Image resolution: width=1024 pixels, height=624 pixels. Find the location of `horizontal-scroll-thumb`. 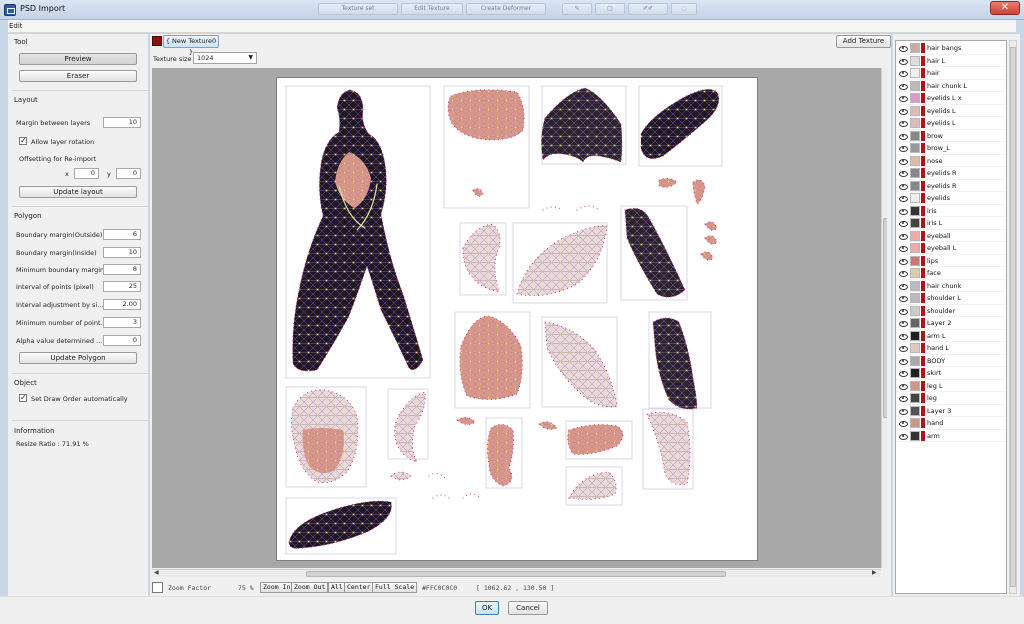

horizontal-scroll-thumb is located at coordinates (516, 574).